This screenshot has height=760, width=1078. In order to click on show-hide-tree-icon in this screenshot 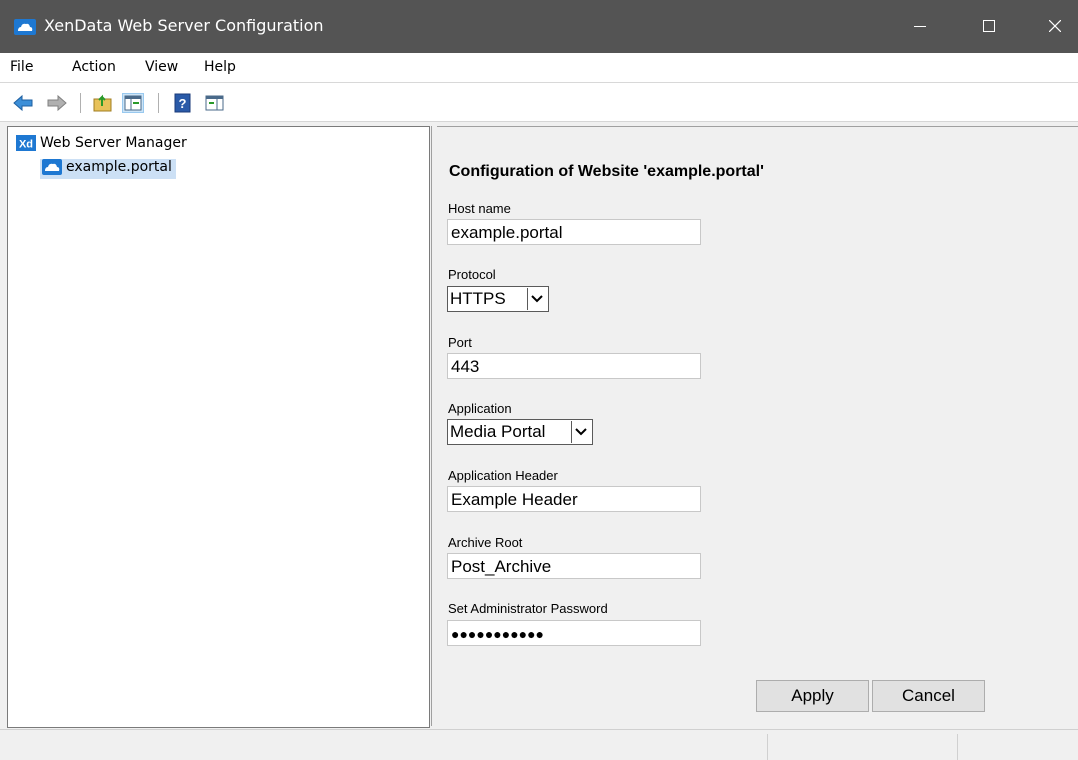, I will do `click(133, 103)`.